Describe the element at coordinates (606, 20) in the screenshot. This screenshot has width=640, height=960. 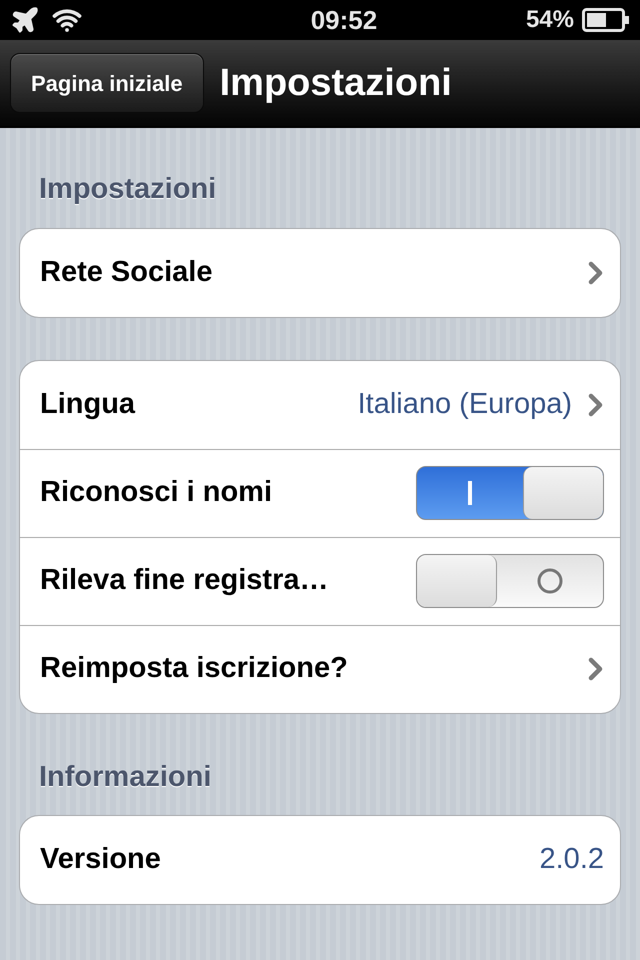
I see `battery-icon` at that location.